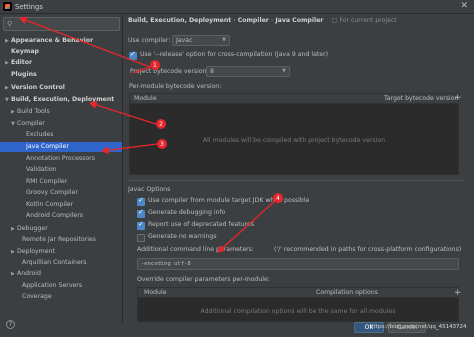 This screenshot has width=474, height=337. Describe the element at coordinates (458, 98) in the screenshot. I see `add-module-icon: +` at that location.